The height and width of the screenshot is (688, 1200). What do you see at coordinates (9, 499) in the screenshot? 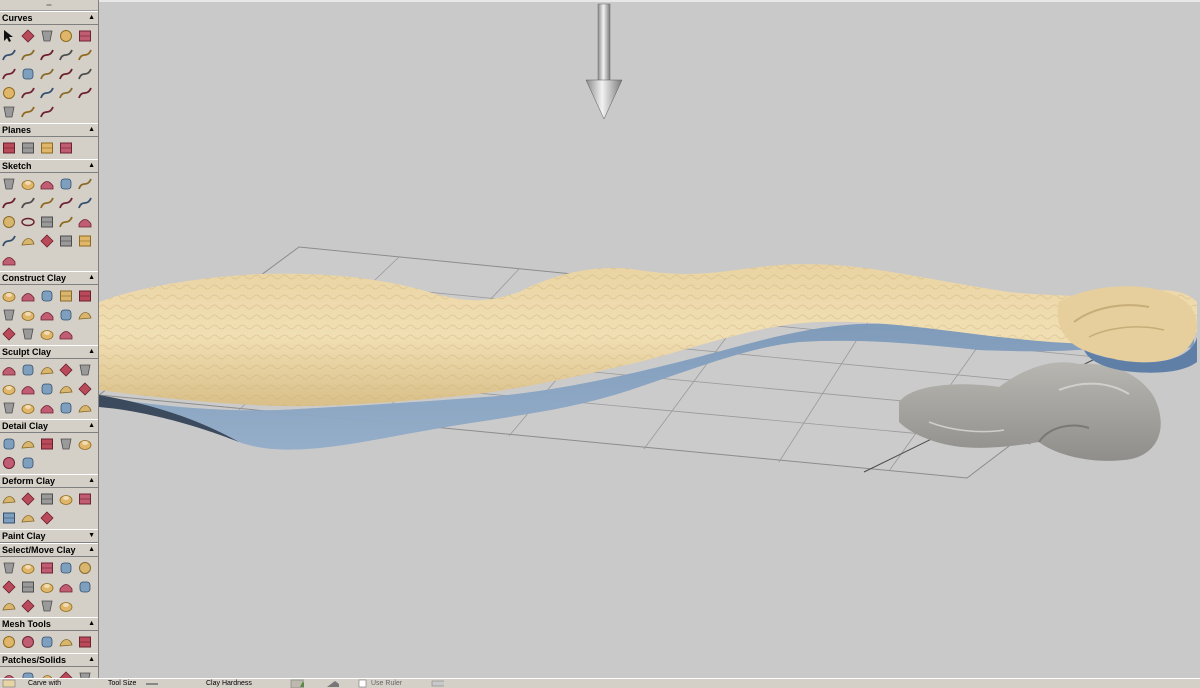
I see `deform-bend-icon` at bounding box center [9, 499].